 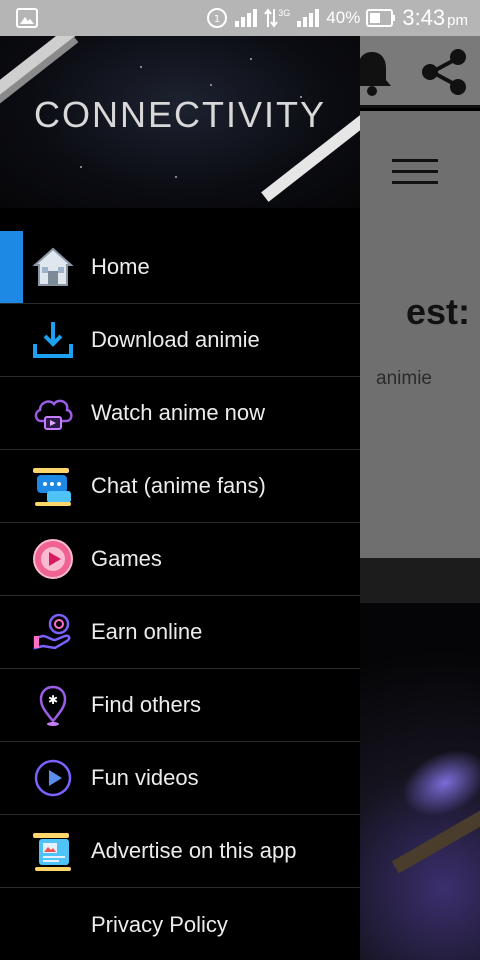 I want to click on menu-item-label: Fun videos, so click(x=145, y=777).